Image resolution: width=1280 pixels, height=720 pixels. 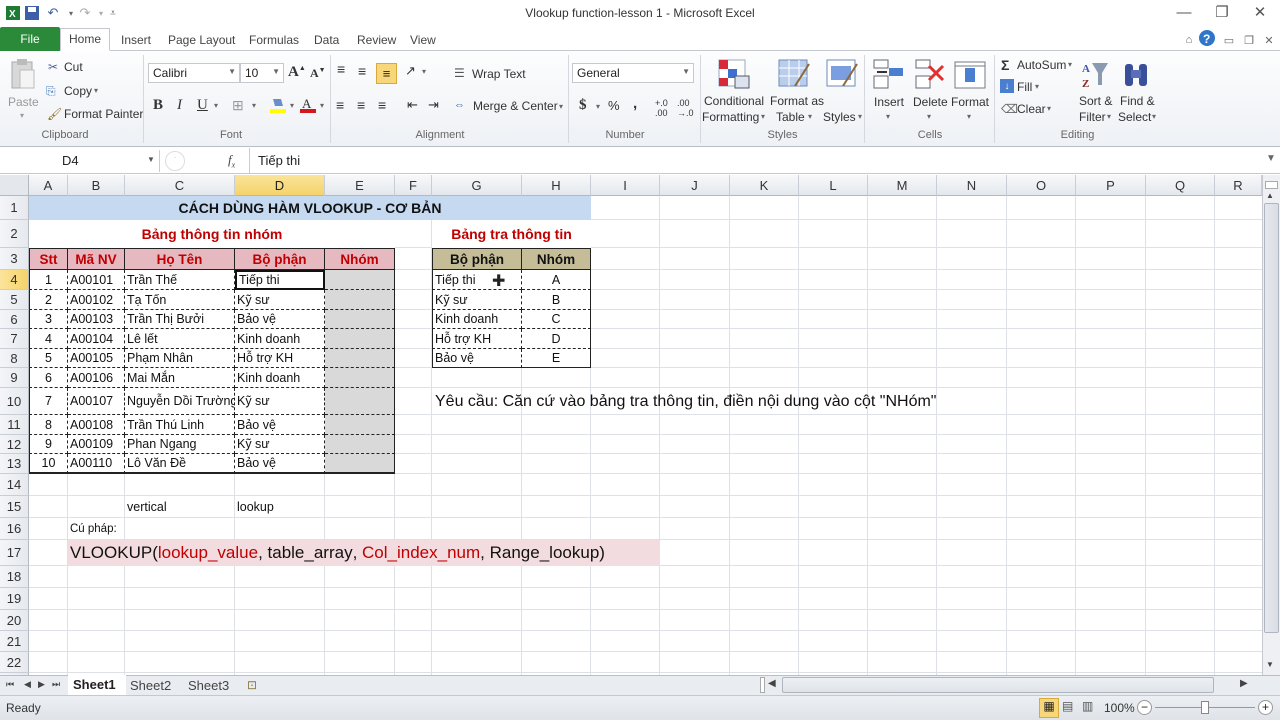 What do you see at coordinates (1271, 158) in the screenshot?
I see `expand-formula-bar-icon: ▼` at bounding box center [1271, 158].